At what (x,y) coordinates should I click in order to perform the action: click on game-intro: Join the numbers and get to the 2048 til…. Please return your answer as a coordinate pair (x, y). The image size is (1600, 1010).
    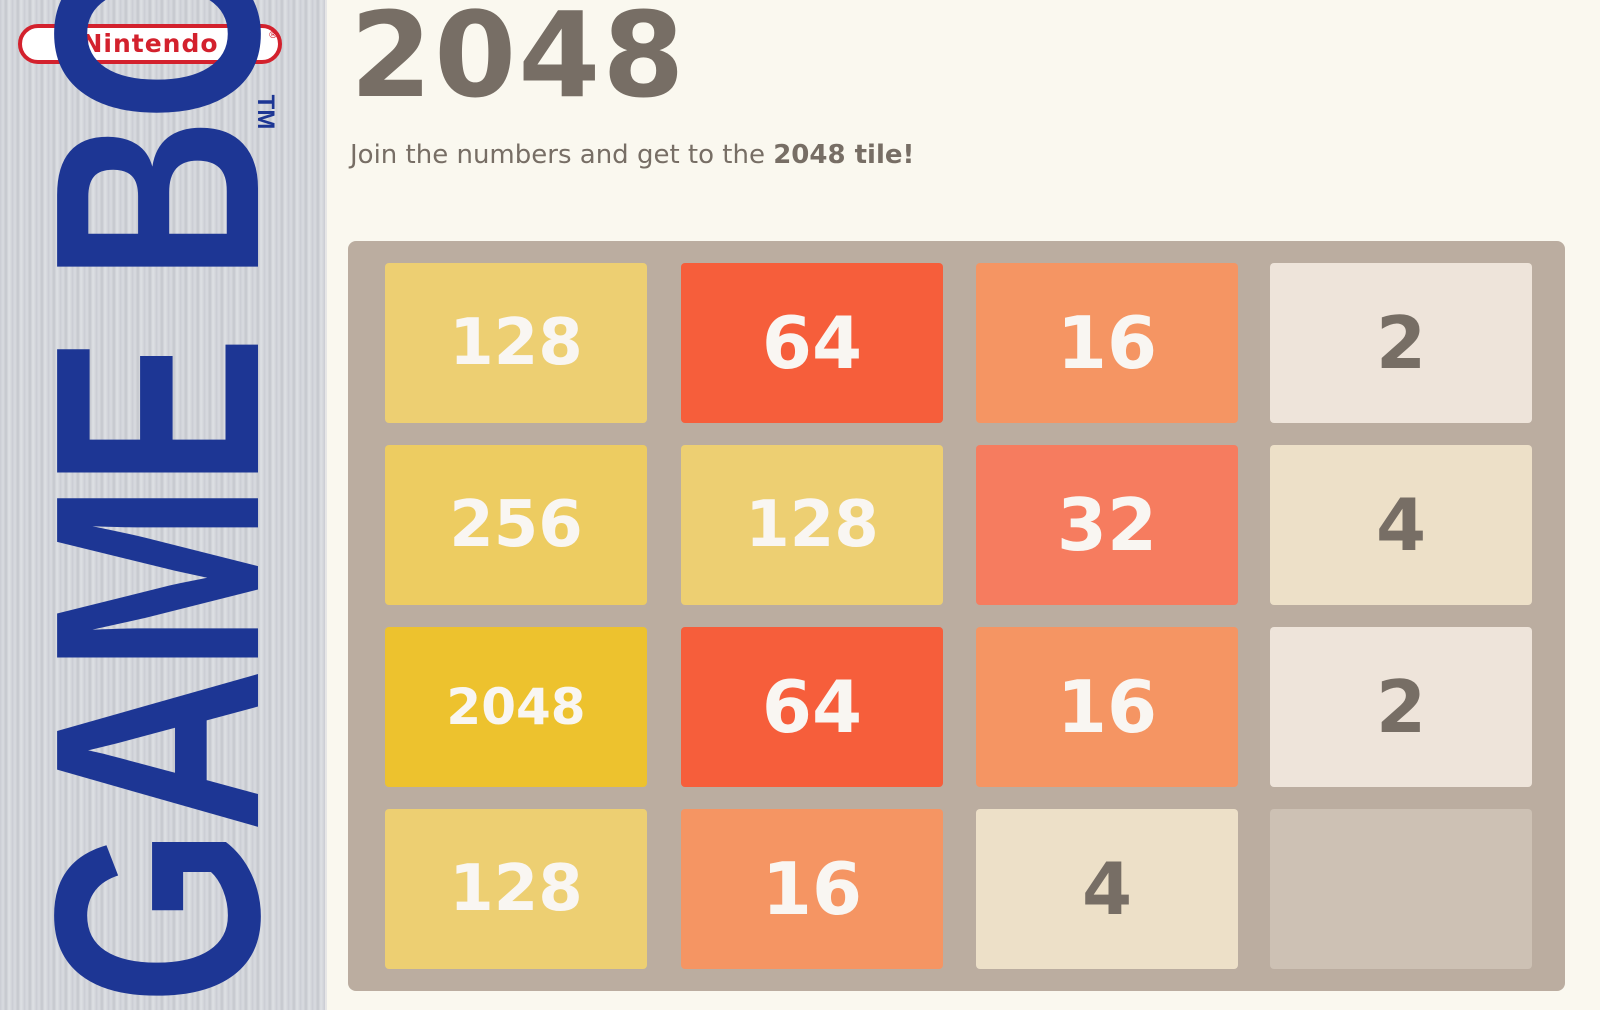
    Looking at the image, I should click on (632, 155).